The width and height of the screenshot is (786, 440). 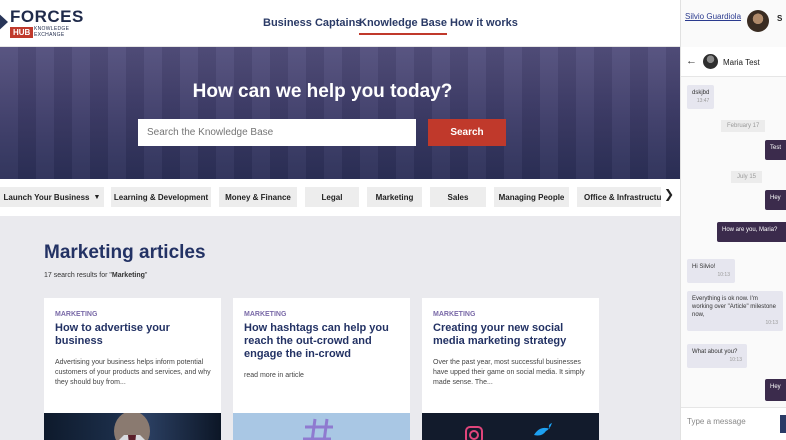 What do you see at coordinates (128, 275) in the screenshot?
I see `results-query: Marketing` at bounding box center [128, 275].